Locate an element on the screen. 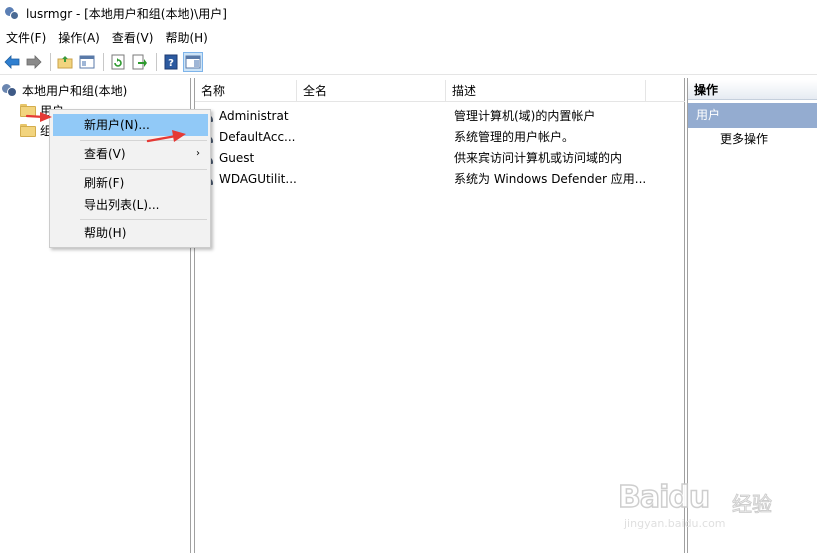  title-bar: lusrmgr - [本地用户和组(本地)\用户] is located at coordinates (408, 13).